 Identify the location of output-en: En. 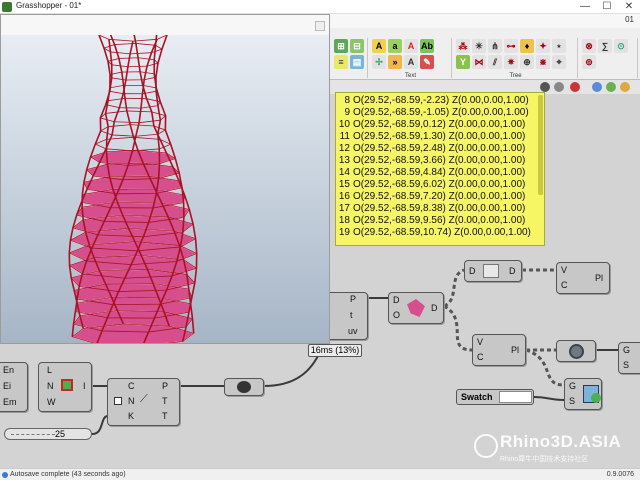
(8, 370).